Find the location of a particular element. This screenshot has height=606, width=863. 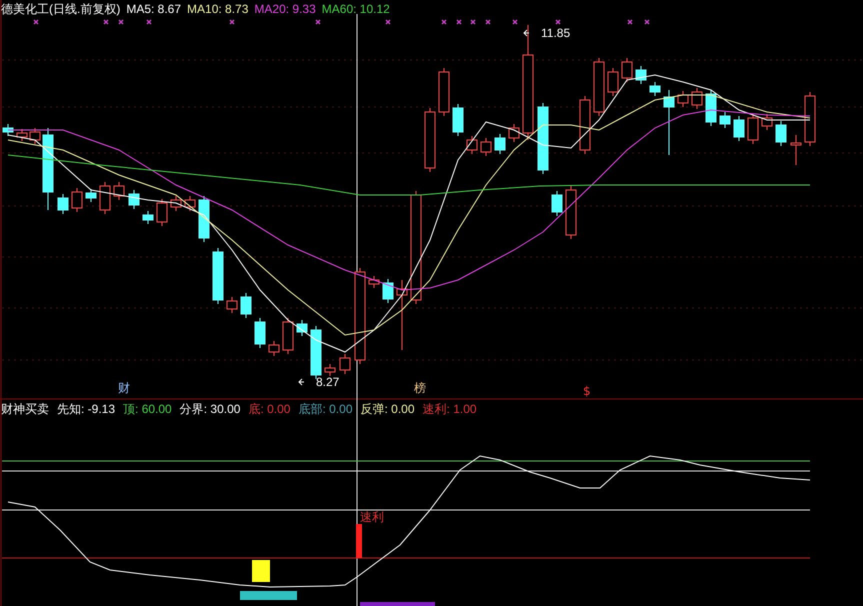

moving-average-value: MA60: 10.12 is located at coordinates (356, 9).